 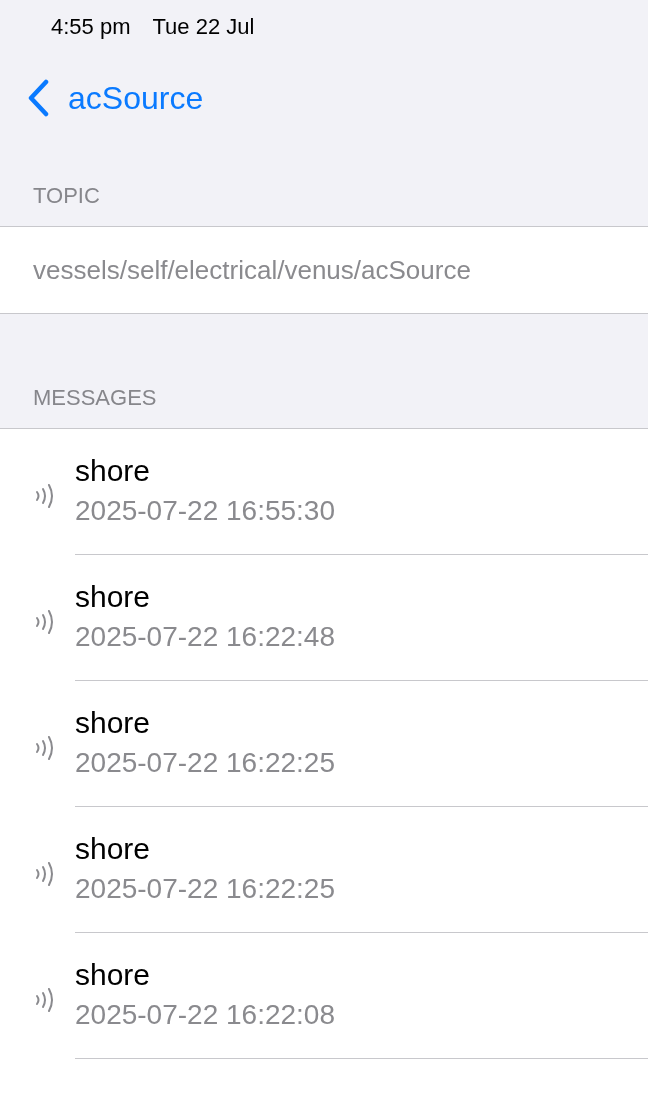 What do you see at coordinates (205, 1015) in the screenshot?
I see `message-time: 2025-07-22 16:22:08` at bounding box center [205, 1015].